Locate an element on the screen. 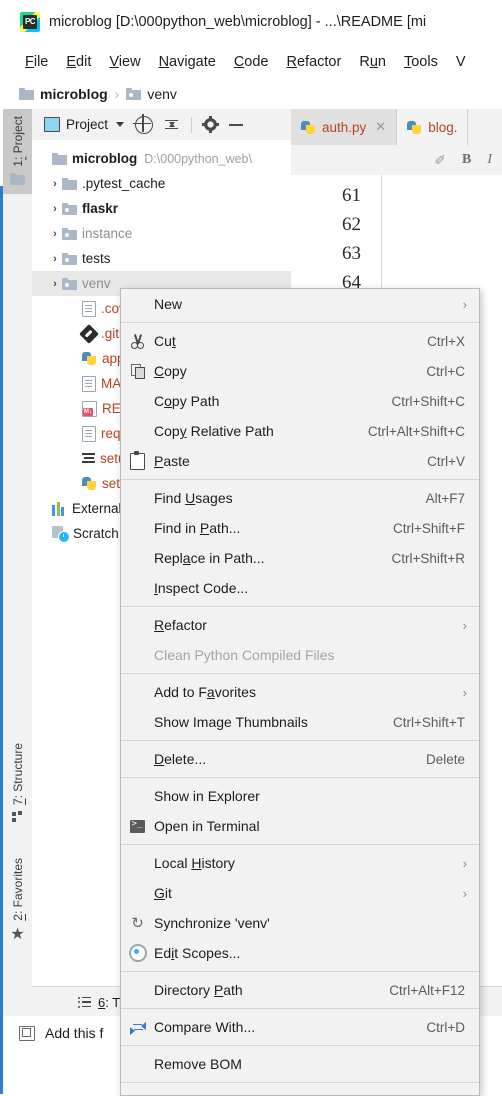 The width and height of the screenshot is (502, 1096). menu-item-find-in-path: Find in Path... Ctrl+Shift+F is located at coordinates (300, 528).